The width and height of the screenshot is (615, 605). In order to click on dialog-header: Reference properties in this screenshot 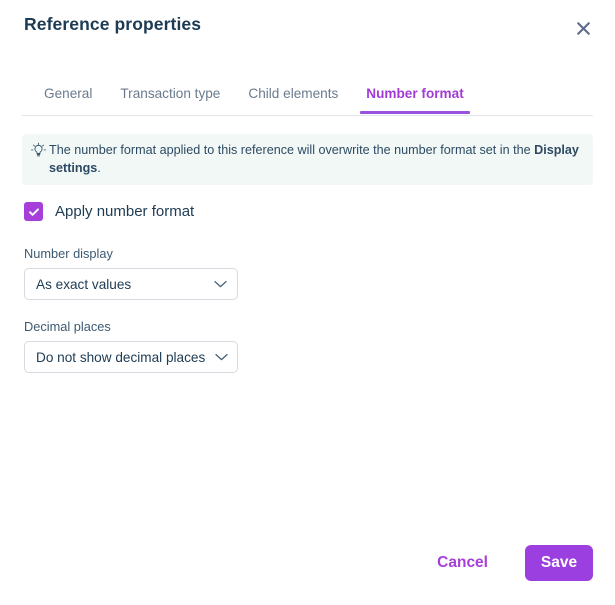, I will do `click(307, 29)`.